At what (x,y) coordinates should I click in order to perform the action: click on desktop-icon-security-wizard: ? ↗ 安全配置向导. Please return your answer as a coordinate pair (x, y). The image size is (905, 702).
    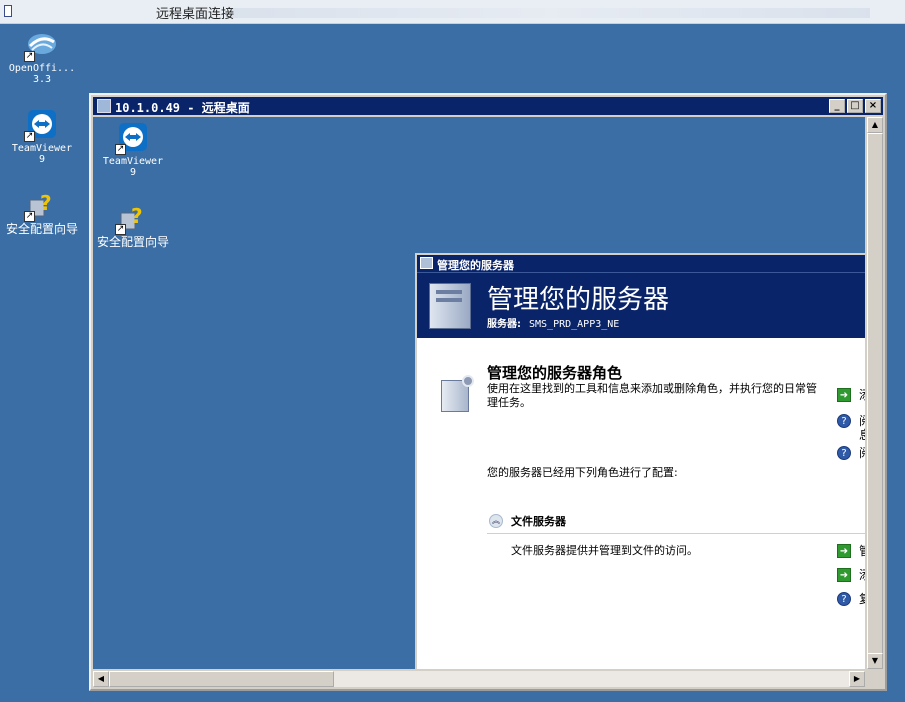
    Looking at the image, I should click on (42, 211).